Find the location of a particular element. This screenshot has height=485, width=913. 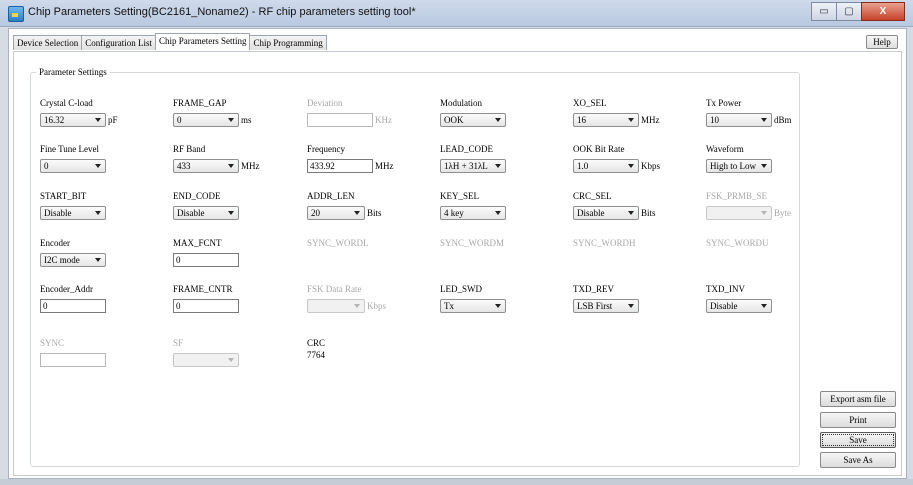

deviation-label: Deviation is located at coordinates (325, 103).